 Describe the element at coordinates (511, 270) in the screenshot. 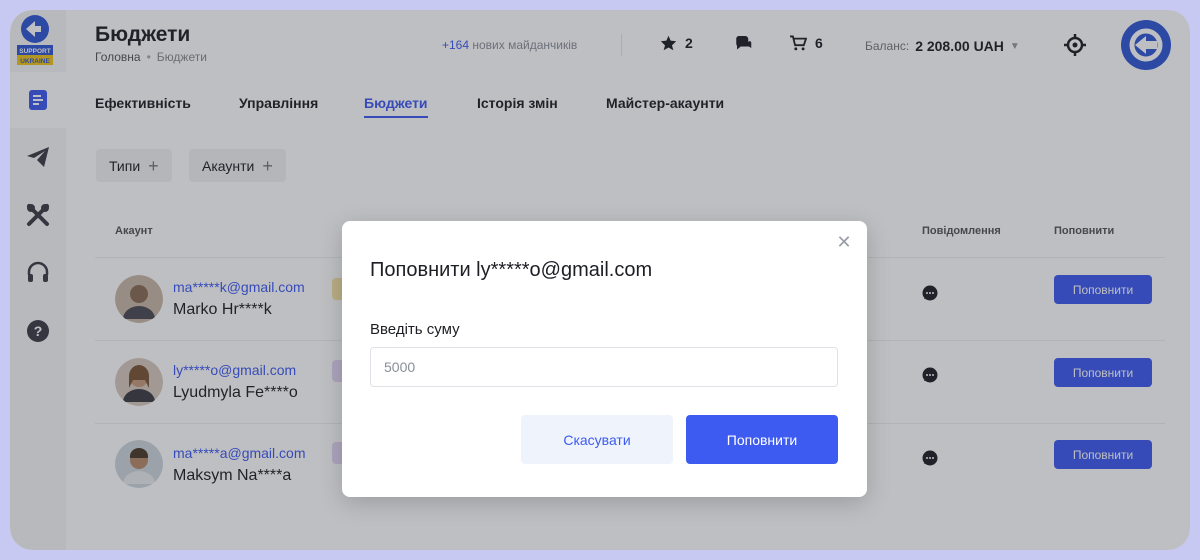

I see `modal-title: Поповнити ly*****o@gmail.com` at that location.